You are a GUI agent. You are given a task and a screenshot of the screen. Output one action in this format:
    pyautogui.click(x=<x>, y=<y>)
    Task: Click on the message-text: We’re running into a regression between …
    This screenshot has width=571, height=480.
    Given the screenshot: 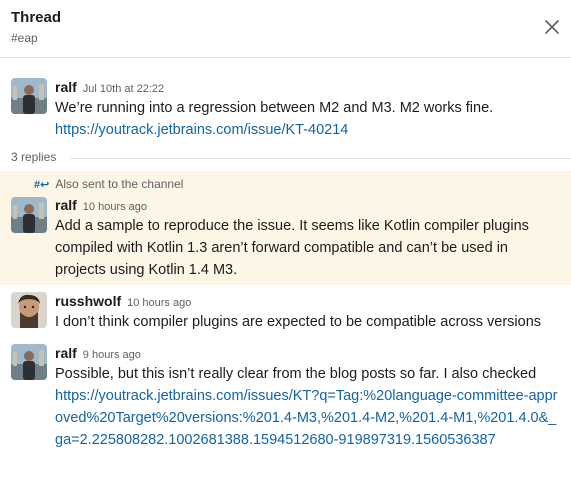 What is the action you would take?
    pyautogui.click(x=274, y=108)
    